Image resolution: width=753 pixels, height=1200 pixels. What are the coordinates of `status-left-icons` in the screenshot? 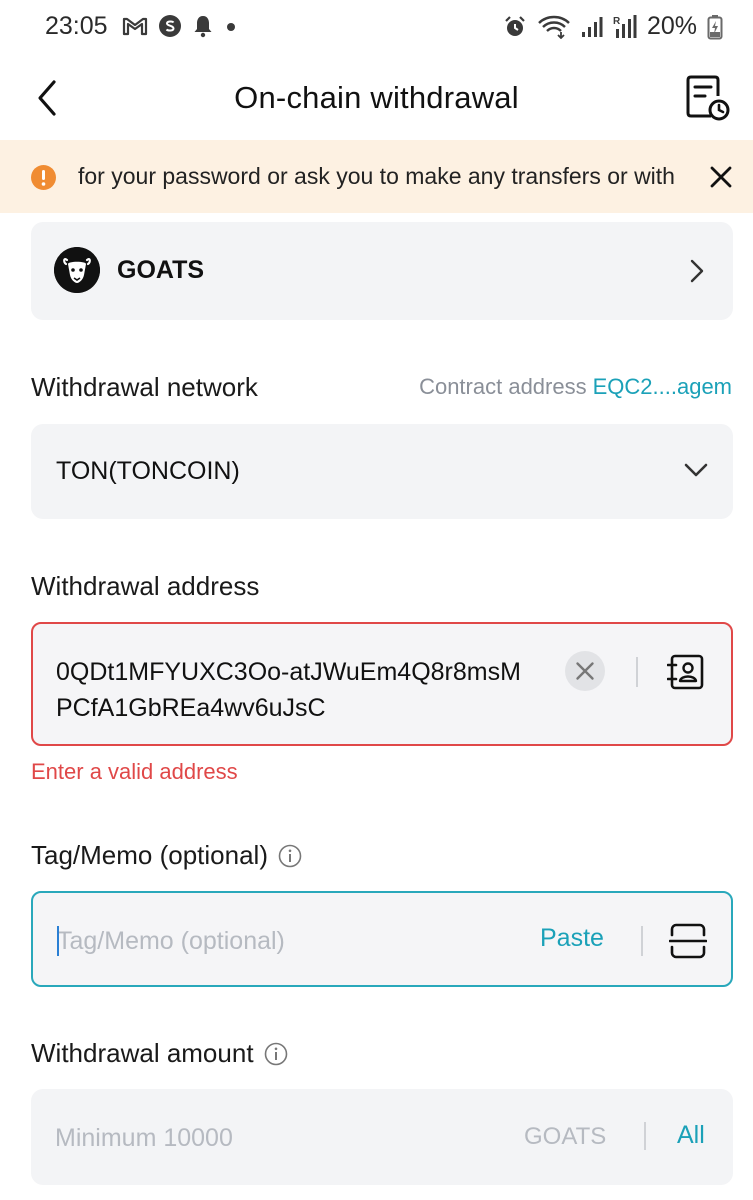 It's located at (180, 26).